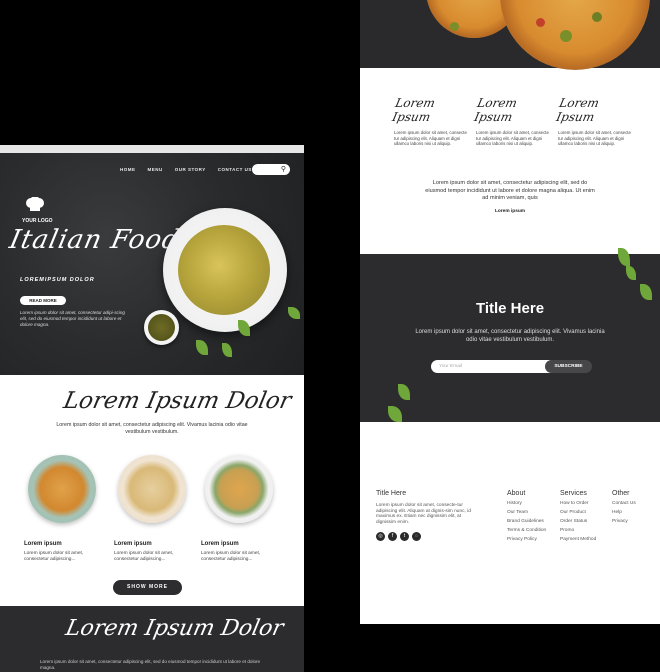  I want to click on hero-title: Italian Food, so click(95, 240).